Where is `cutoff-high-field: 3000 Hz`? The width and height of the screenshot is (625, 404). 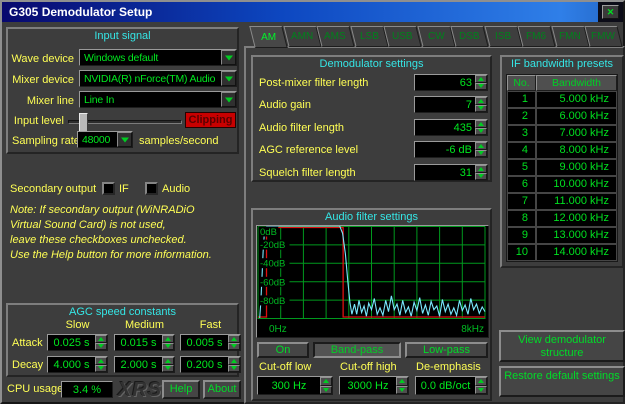
cutoff-high-field: 3000 Hz is located at coordinates (374, 385).